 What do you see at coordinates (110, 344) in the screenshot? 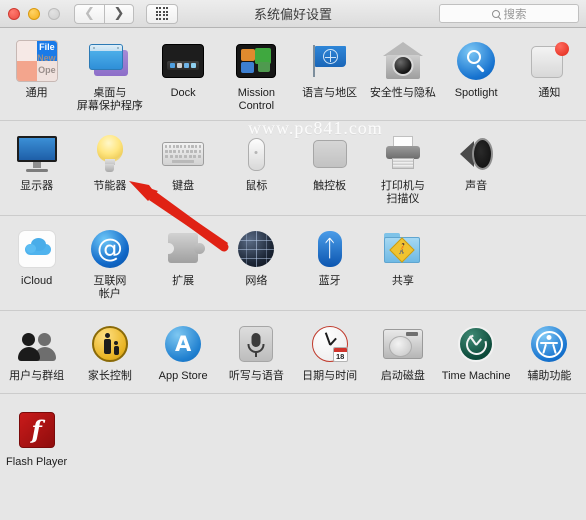
I see `parental-controls-icon` at bounding box center [110, 344].